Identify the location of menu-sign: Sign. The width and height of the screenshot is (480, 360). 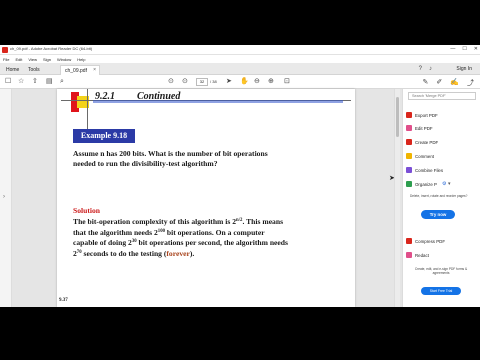
(47, 59).